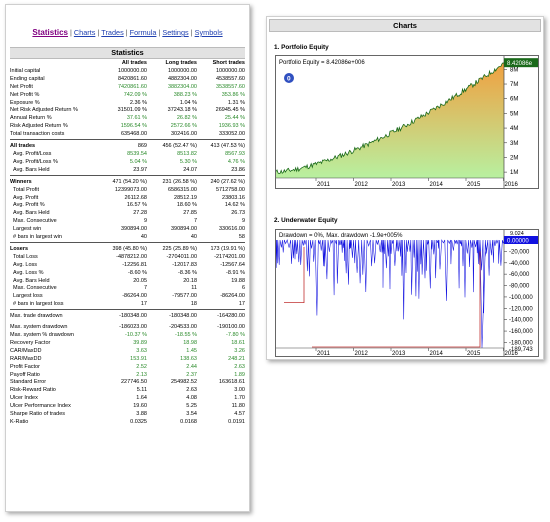  Describe the element at coordinates (238, 342) in the screenshot. I see `value-short-trades: 18.61` at that location.